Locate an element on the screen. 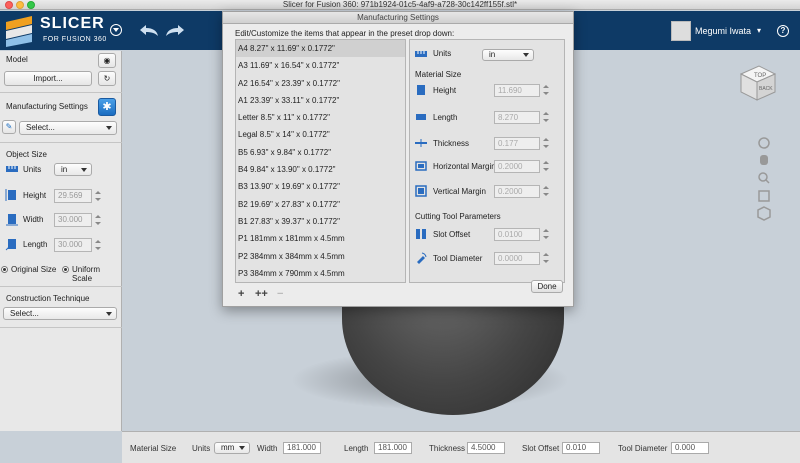 This screenshot has width=800, height=463. uniform-scale-label: Uniform Scale is located at coordinates (86, 274).